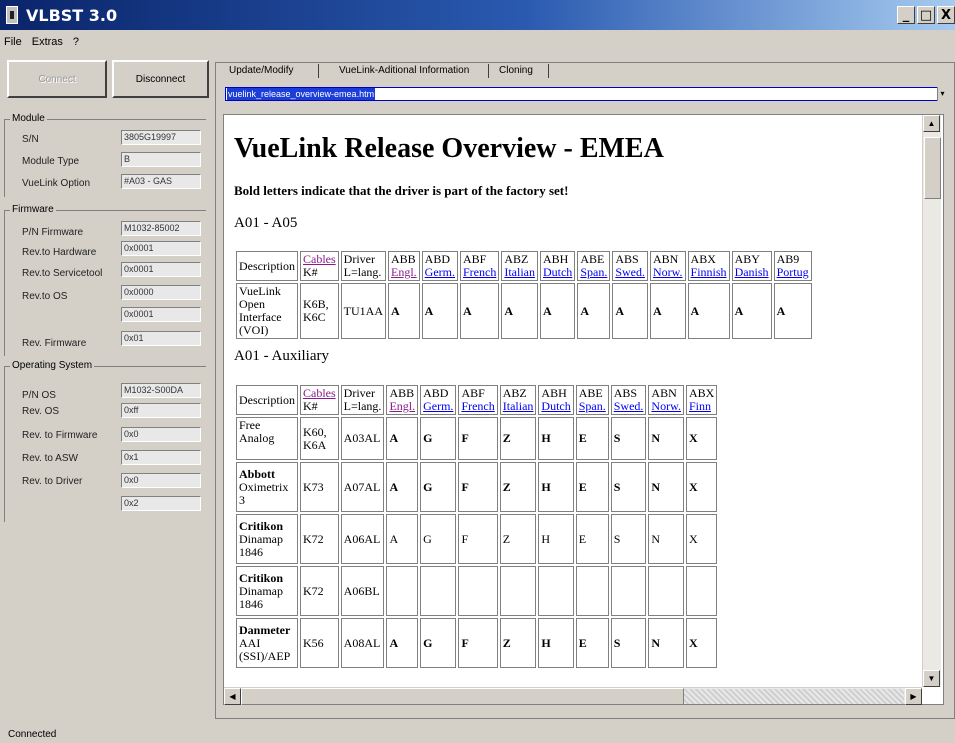 The width and height of the screenshot is (955, 743). What do you see at coordinates (4, 158) in the screenshot?
I see `module-group-border` at bounding box center [4, 158].